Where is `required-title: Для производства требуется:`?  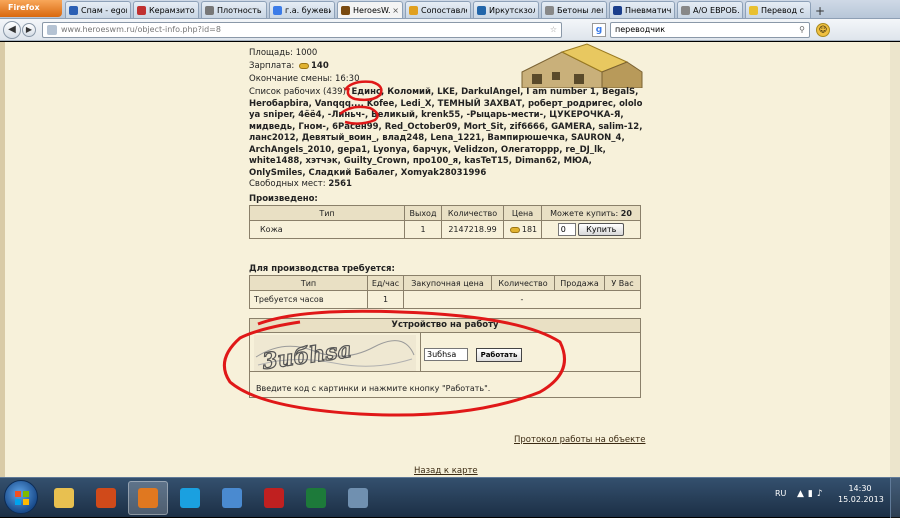
required-title: Для производства требуется: is located at coordinates (322, 269).